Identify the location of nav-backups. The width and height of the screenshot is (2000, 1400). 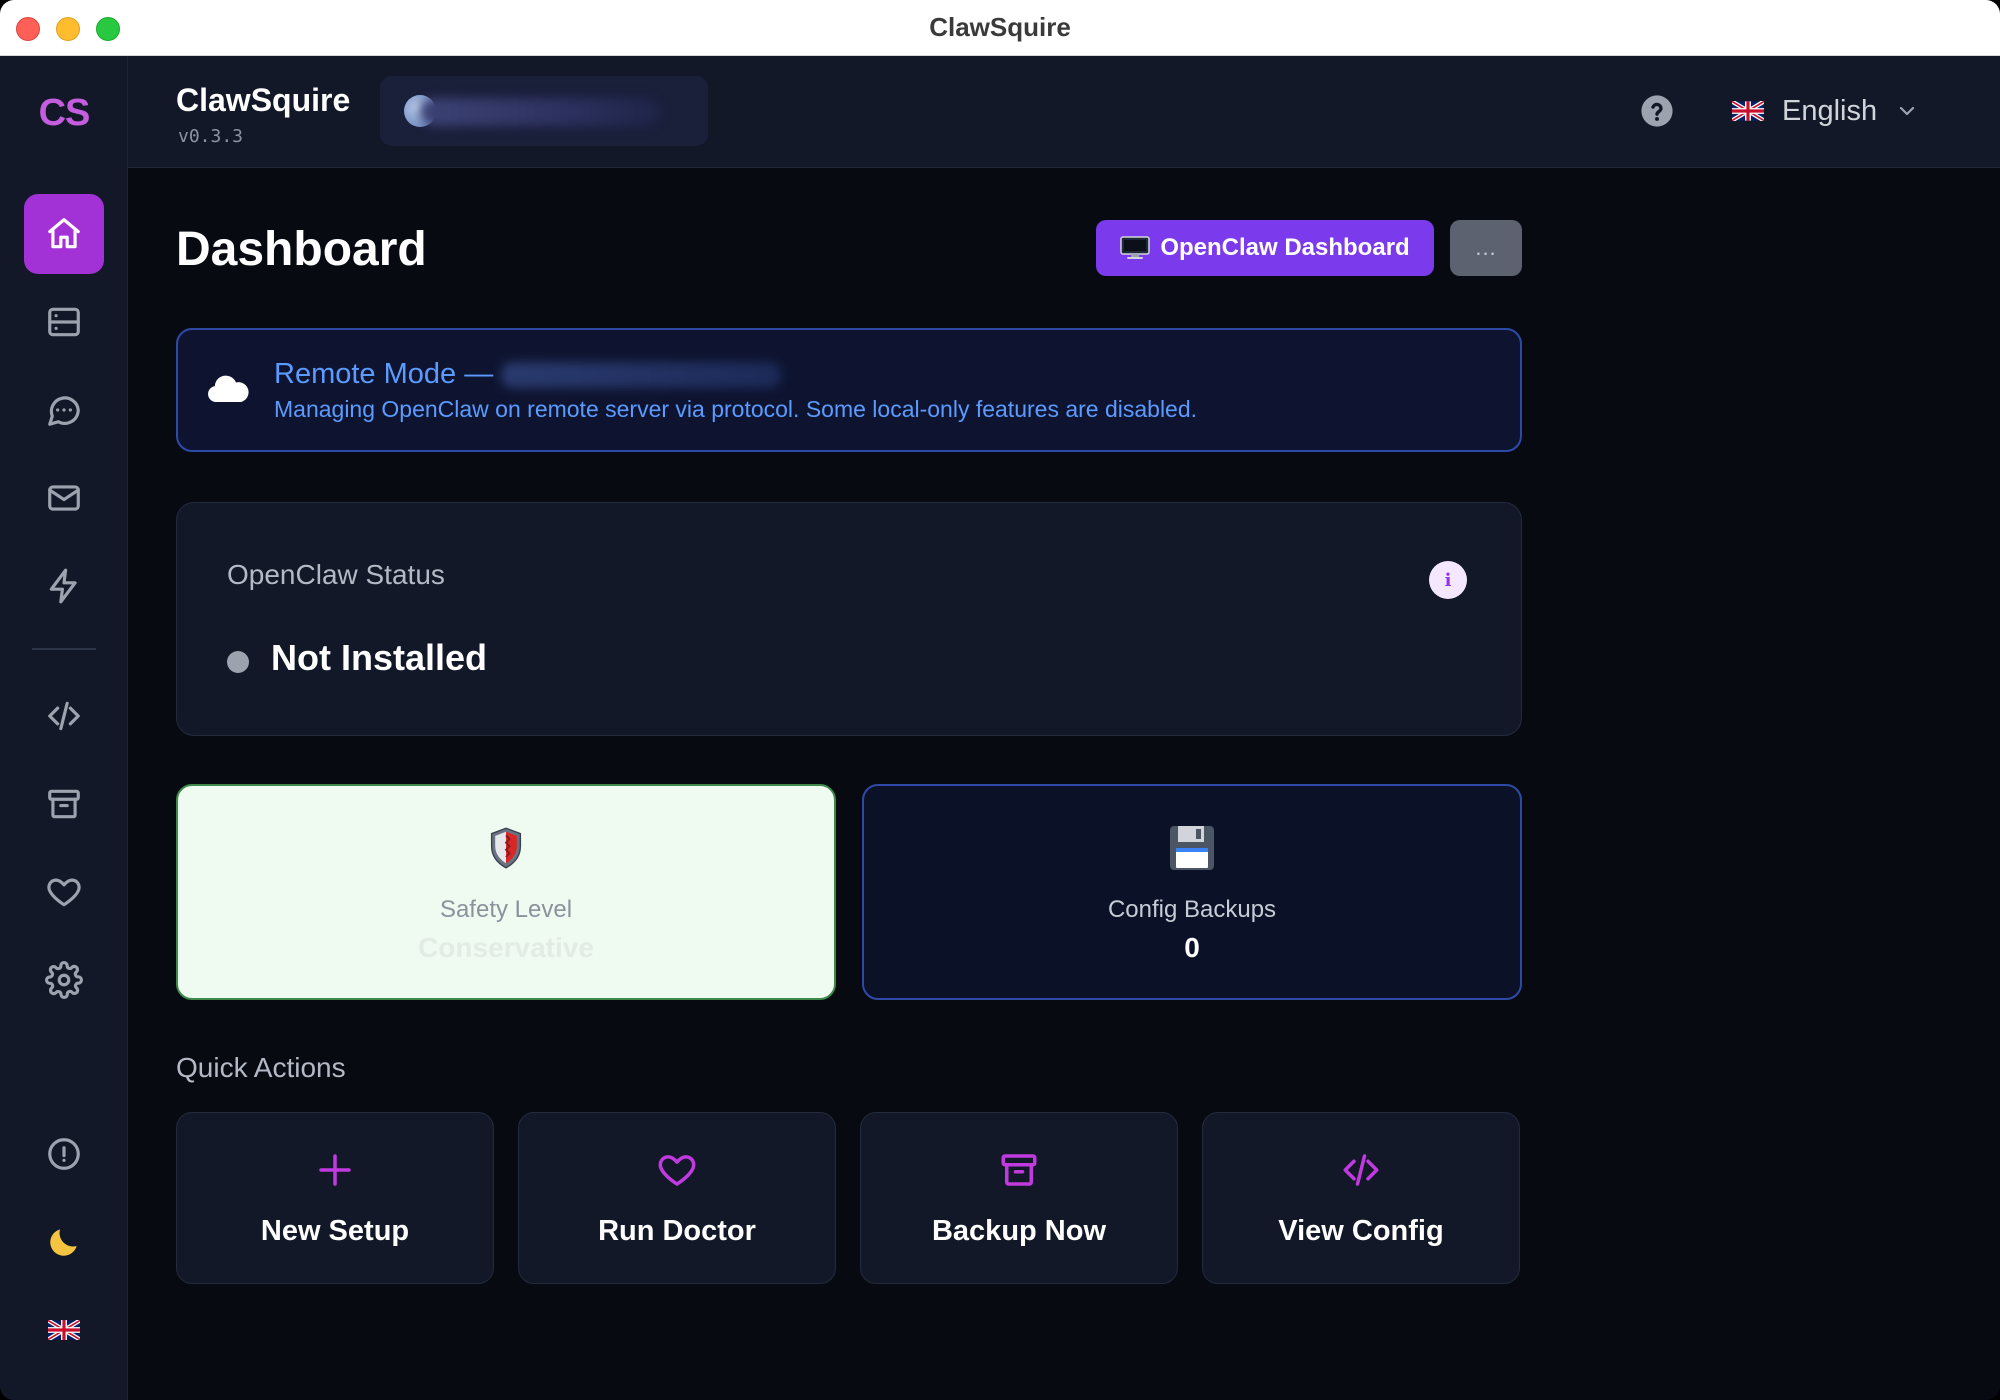
(64, 804).